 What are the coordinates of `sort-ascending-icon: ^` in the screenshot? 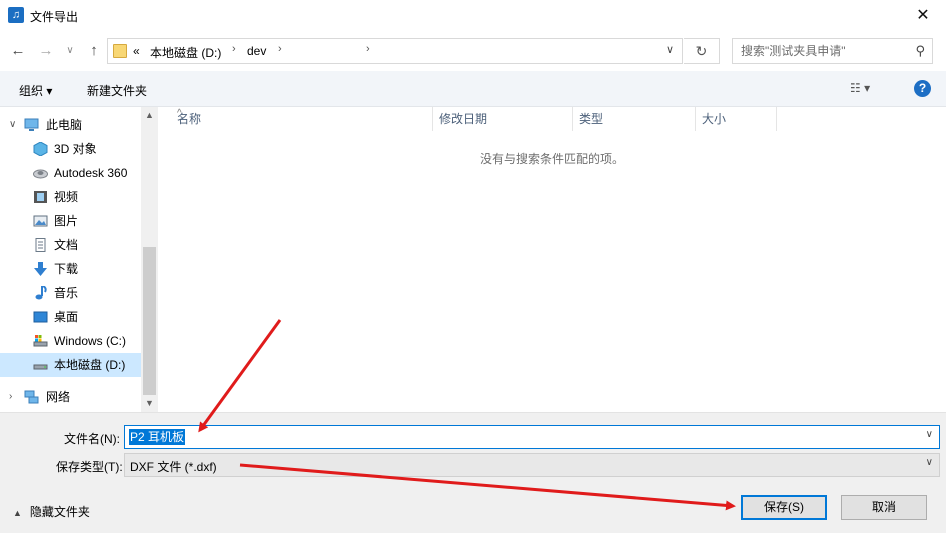 It's located at (179, 113).